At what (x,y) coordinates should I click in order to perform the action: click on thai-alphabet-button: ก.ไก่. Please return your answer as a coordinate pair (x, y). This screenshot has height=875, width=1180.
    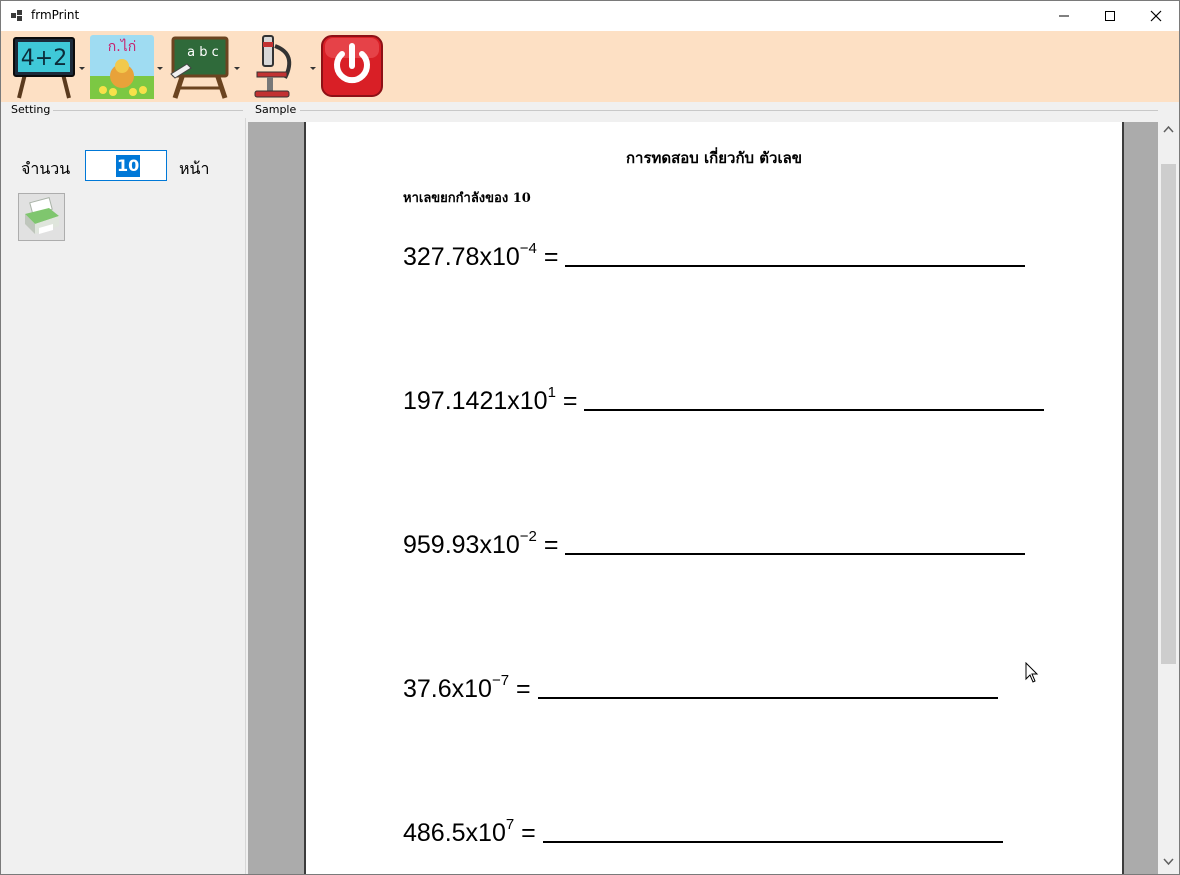
    Looking at the image, I should click on (126, 66).